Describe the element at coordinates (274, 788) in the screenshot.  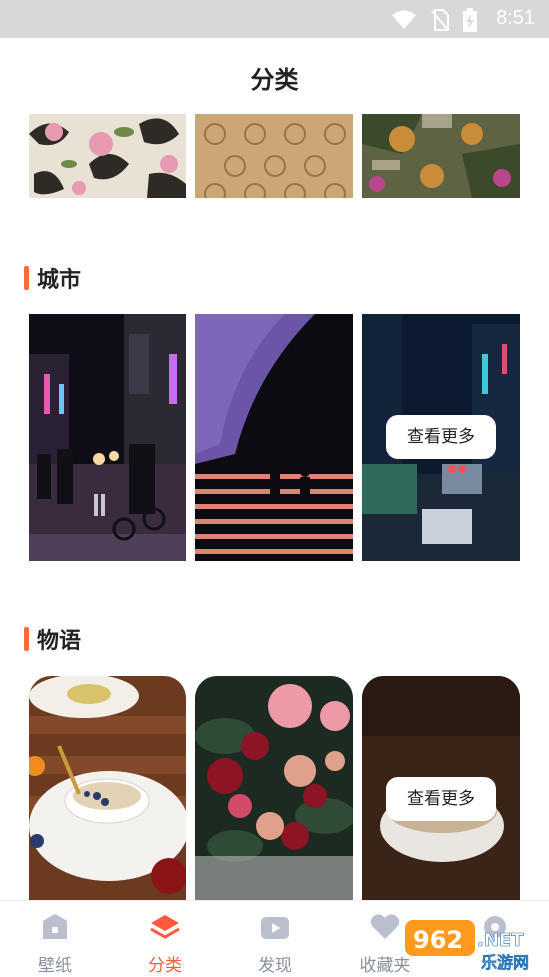
I see `wallpaper-thumb-flowers` at that location.